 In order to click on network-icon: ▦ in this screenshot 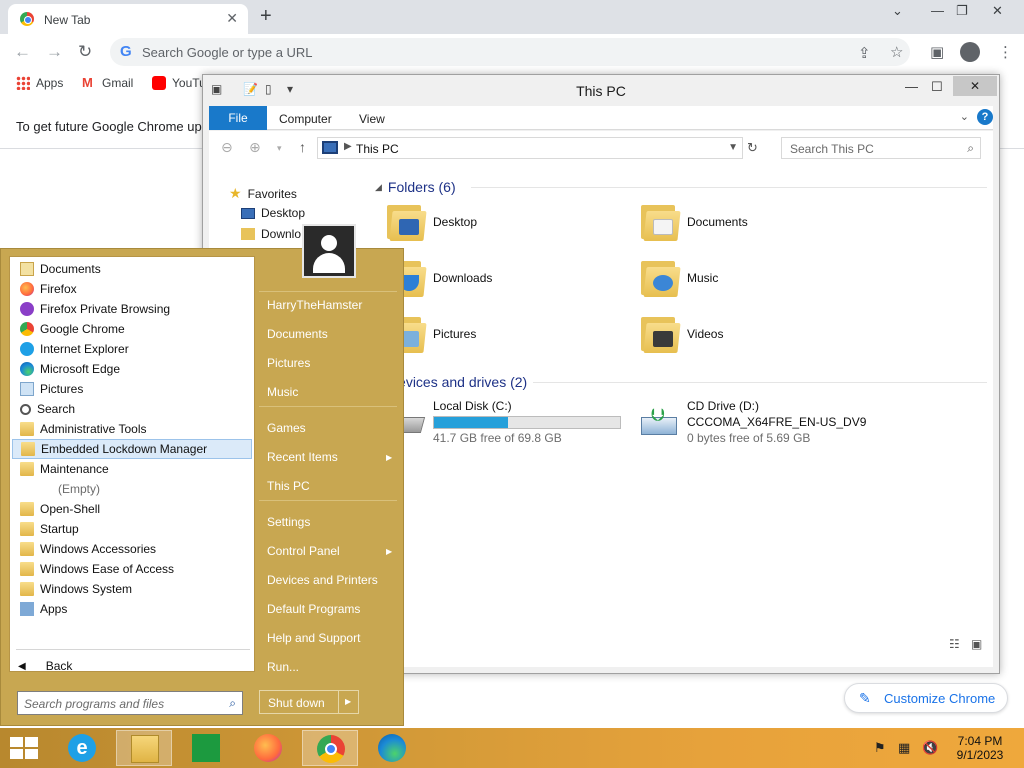, I will do `click(904, 748)`.